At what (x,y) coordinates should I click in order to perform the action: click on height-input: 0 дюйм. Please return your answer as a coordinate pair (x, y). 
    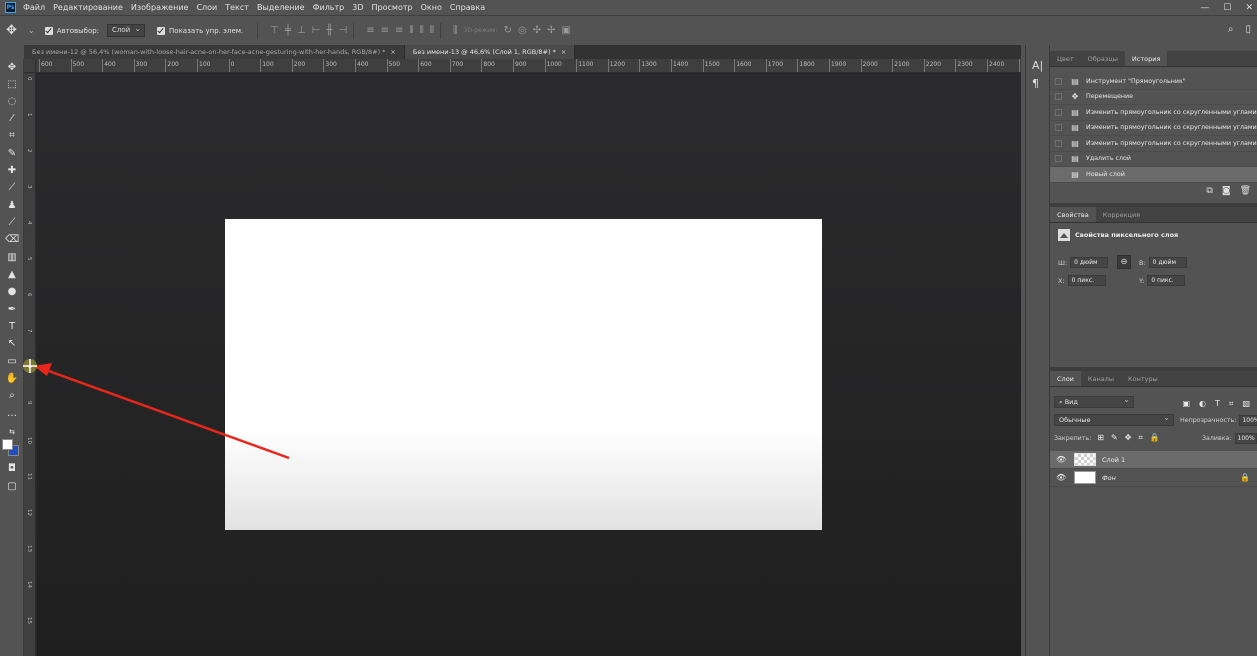
    Looking at the image, I should click on (1167, 262).